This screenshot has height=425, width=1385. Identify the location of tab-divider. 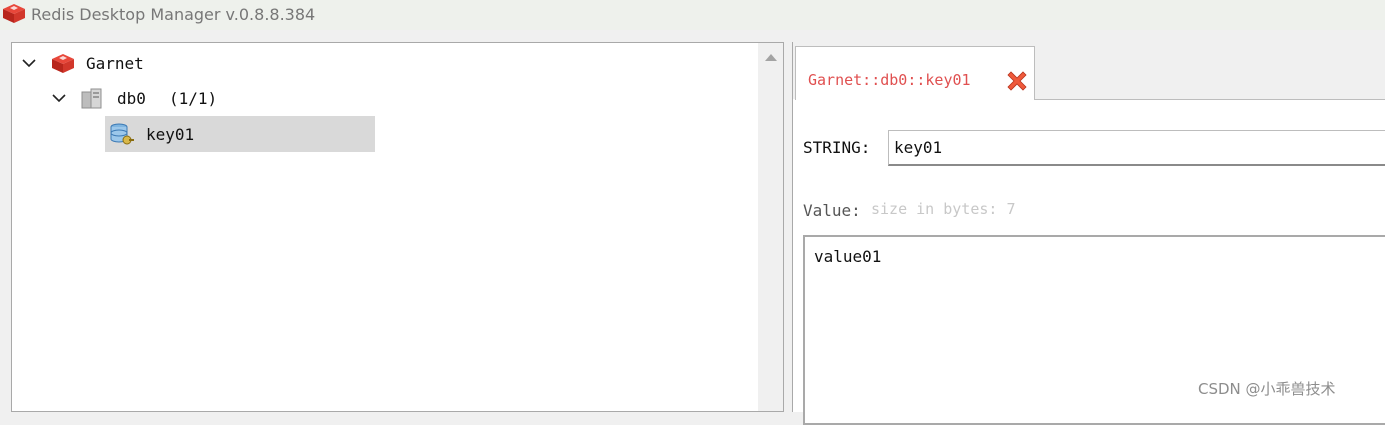
(1210, 99).